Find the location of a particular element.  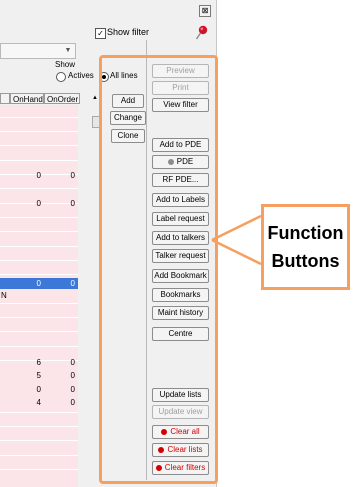

callout-line-2: Buttons is located at coordinates (305, 261).